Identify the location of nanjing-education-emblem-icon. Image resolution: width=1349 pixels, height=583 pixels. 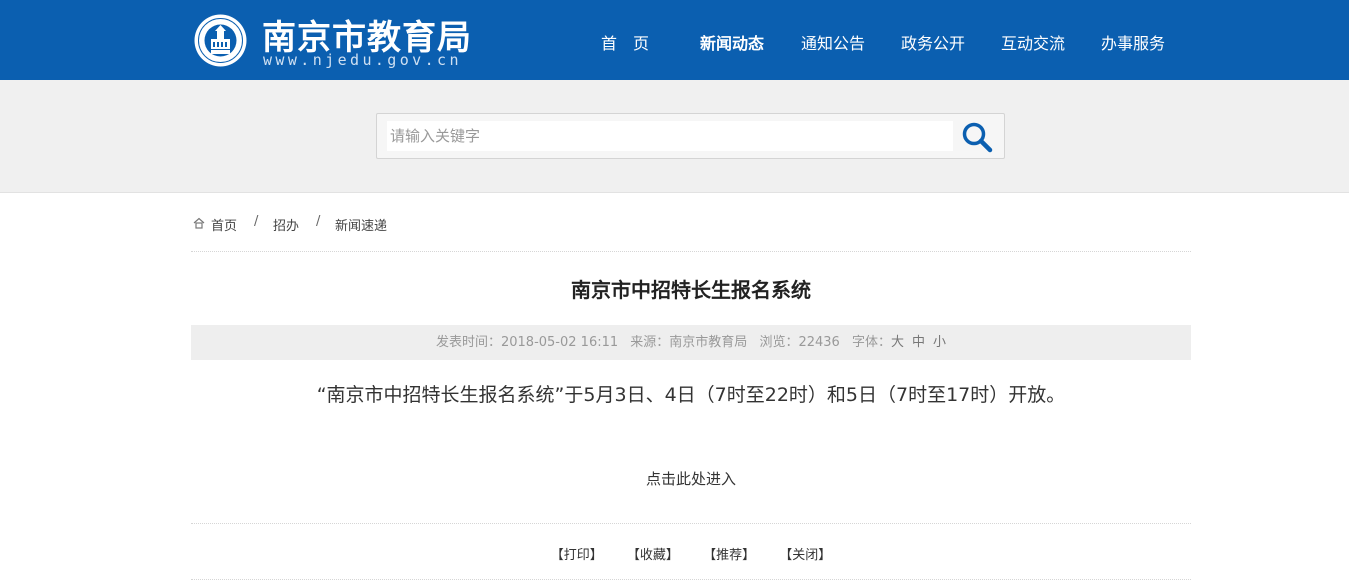
(220, 40).